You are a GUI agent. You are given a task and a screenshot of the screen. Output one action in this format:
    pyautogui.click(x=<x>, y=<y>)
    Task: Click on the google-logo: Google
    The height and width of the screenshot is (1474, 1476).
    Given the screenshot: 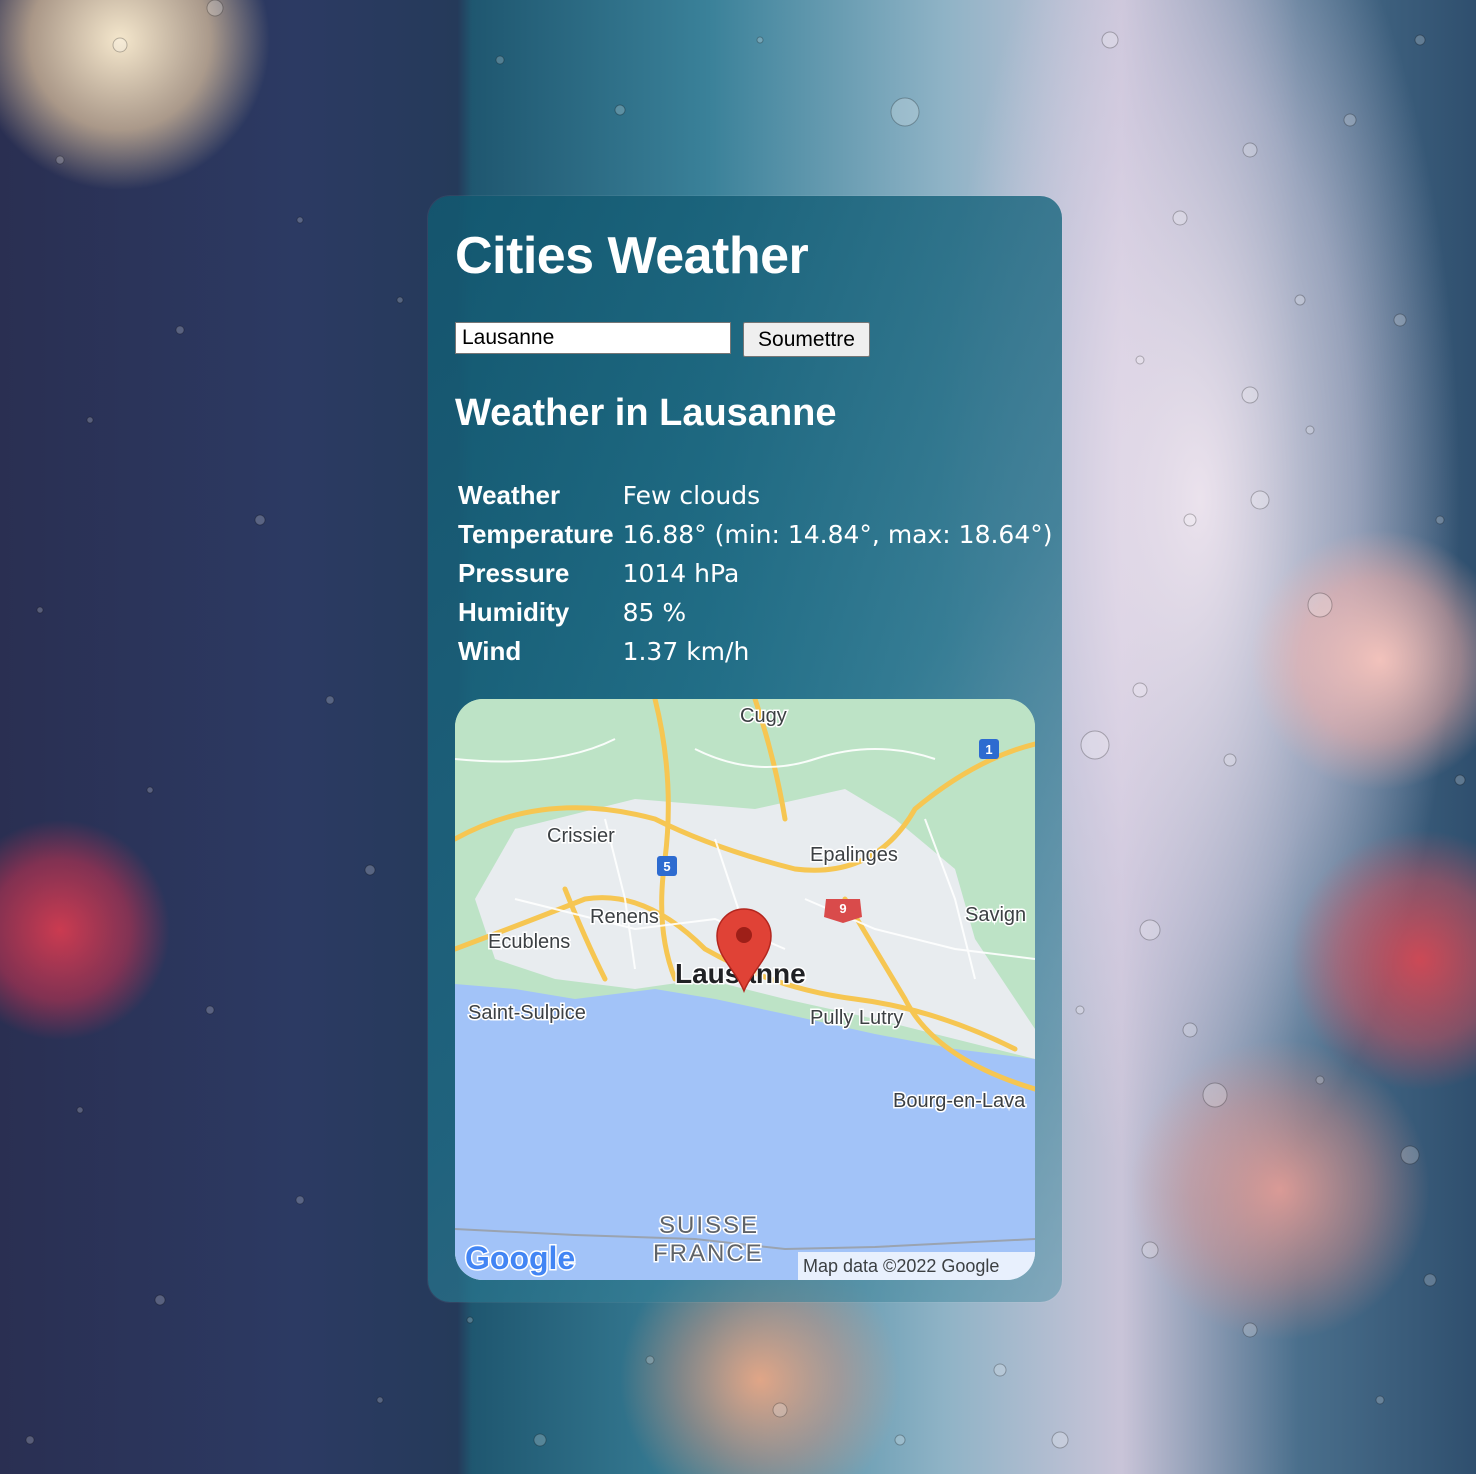 What is the action you would take?
    pyautogui.click(x=520, y=1258)
    